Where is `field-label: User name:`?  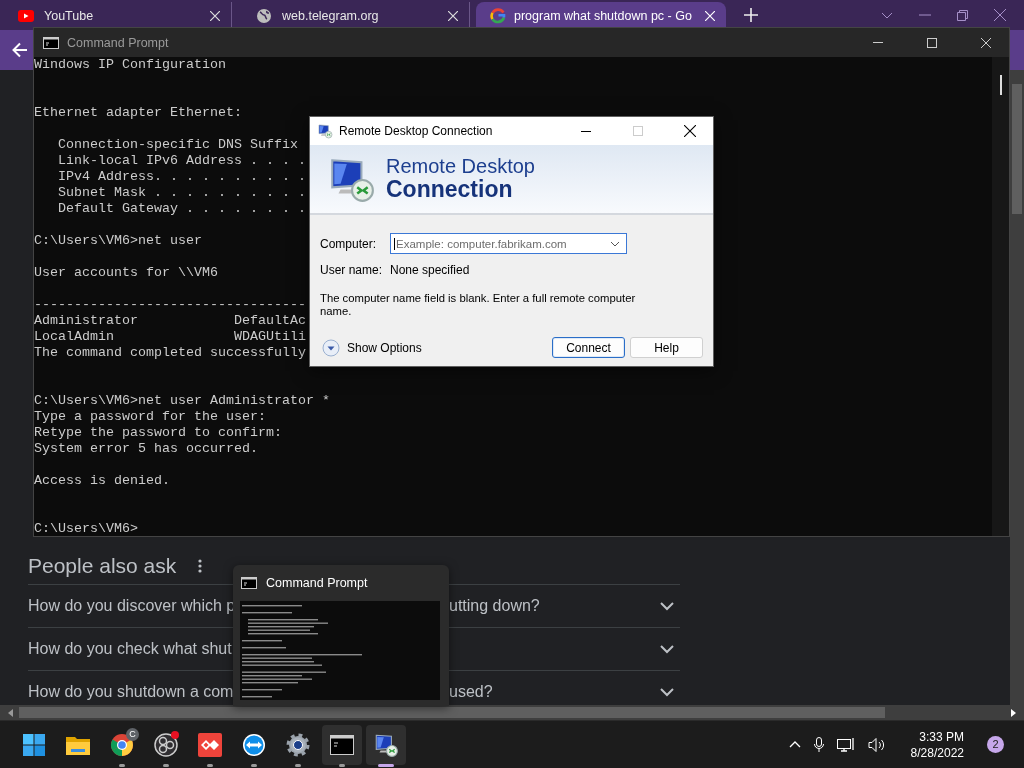
field-label: User name: is located at coordinates (352, 270).